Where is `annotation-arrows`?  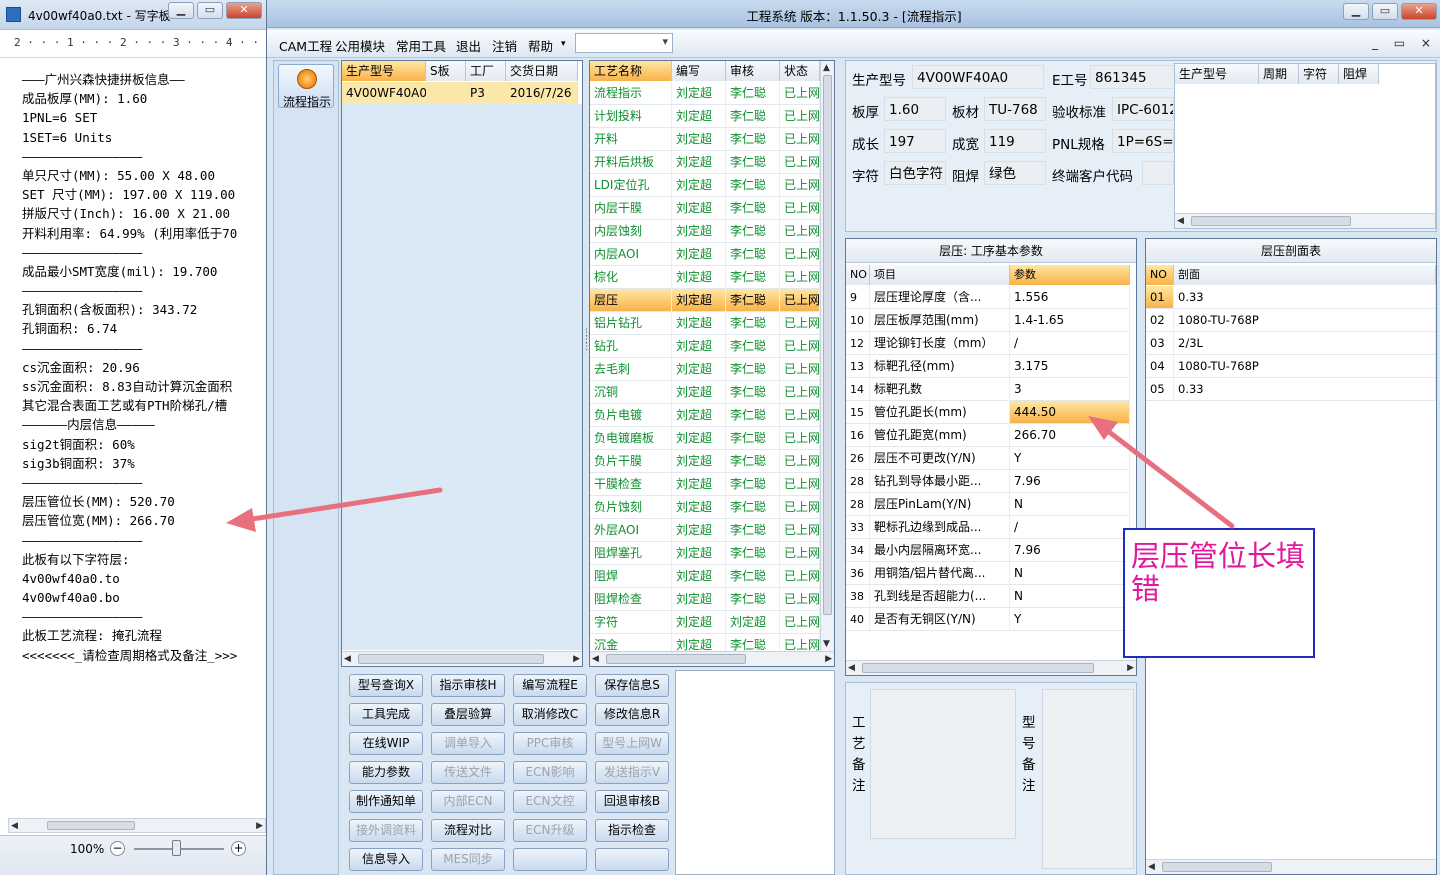 annotation-arrows is located at coordinates (730, 474).